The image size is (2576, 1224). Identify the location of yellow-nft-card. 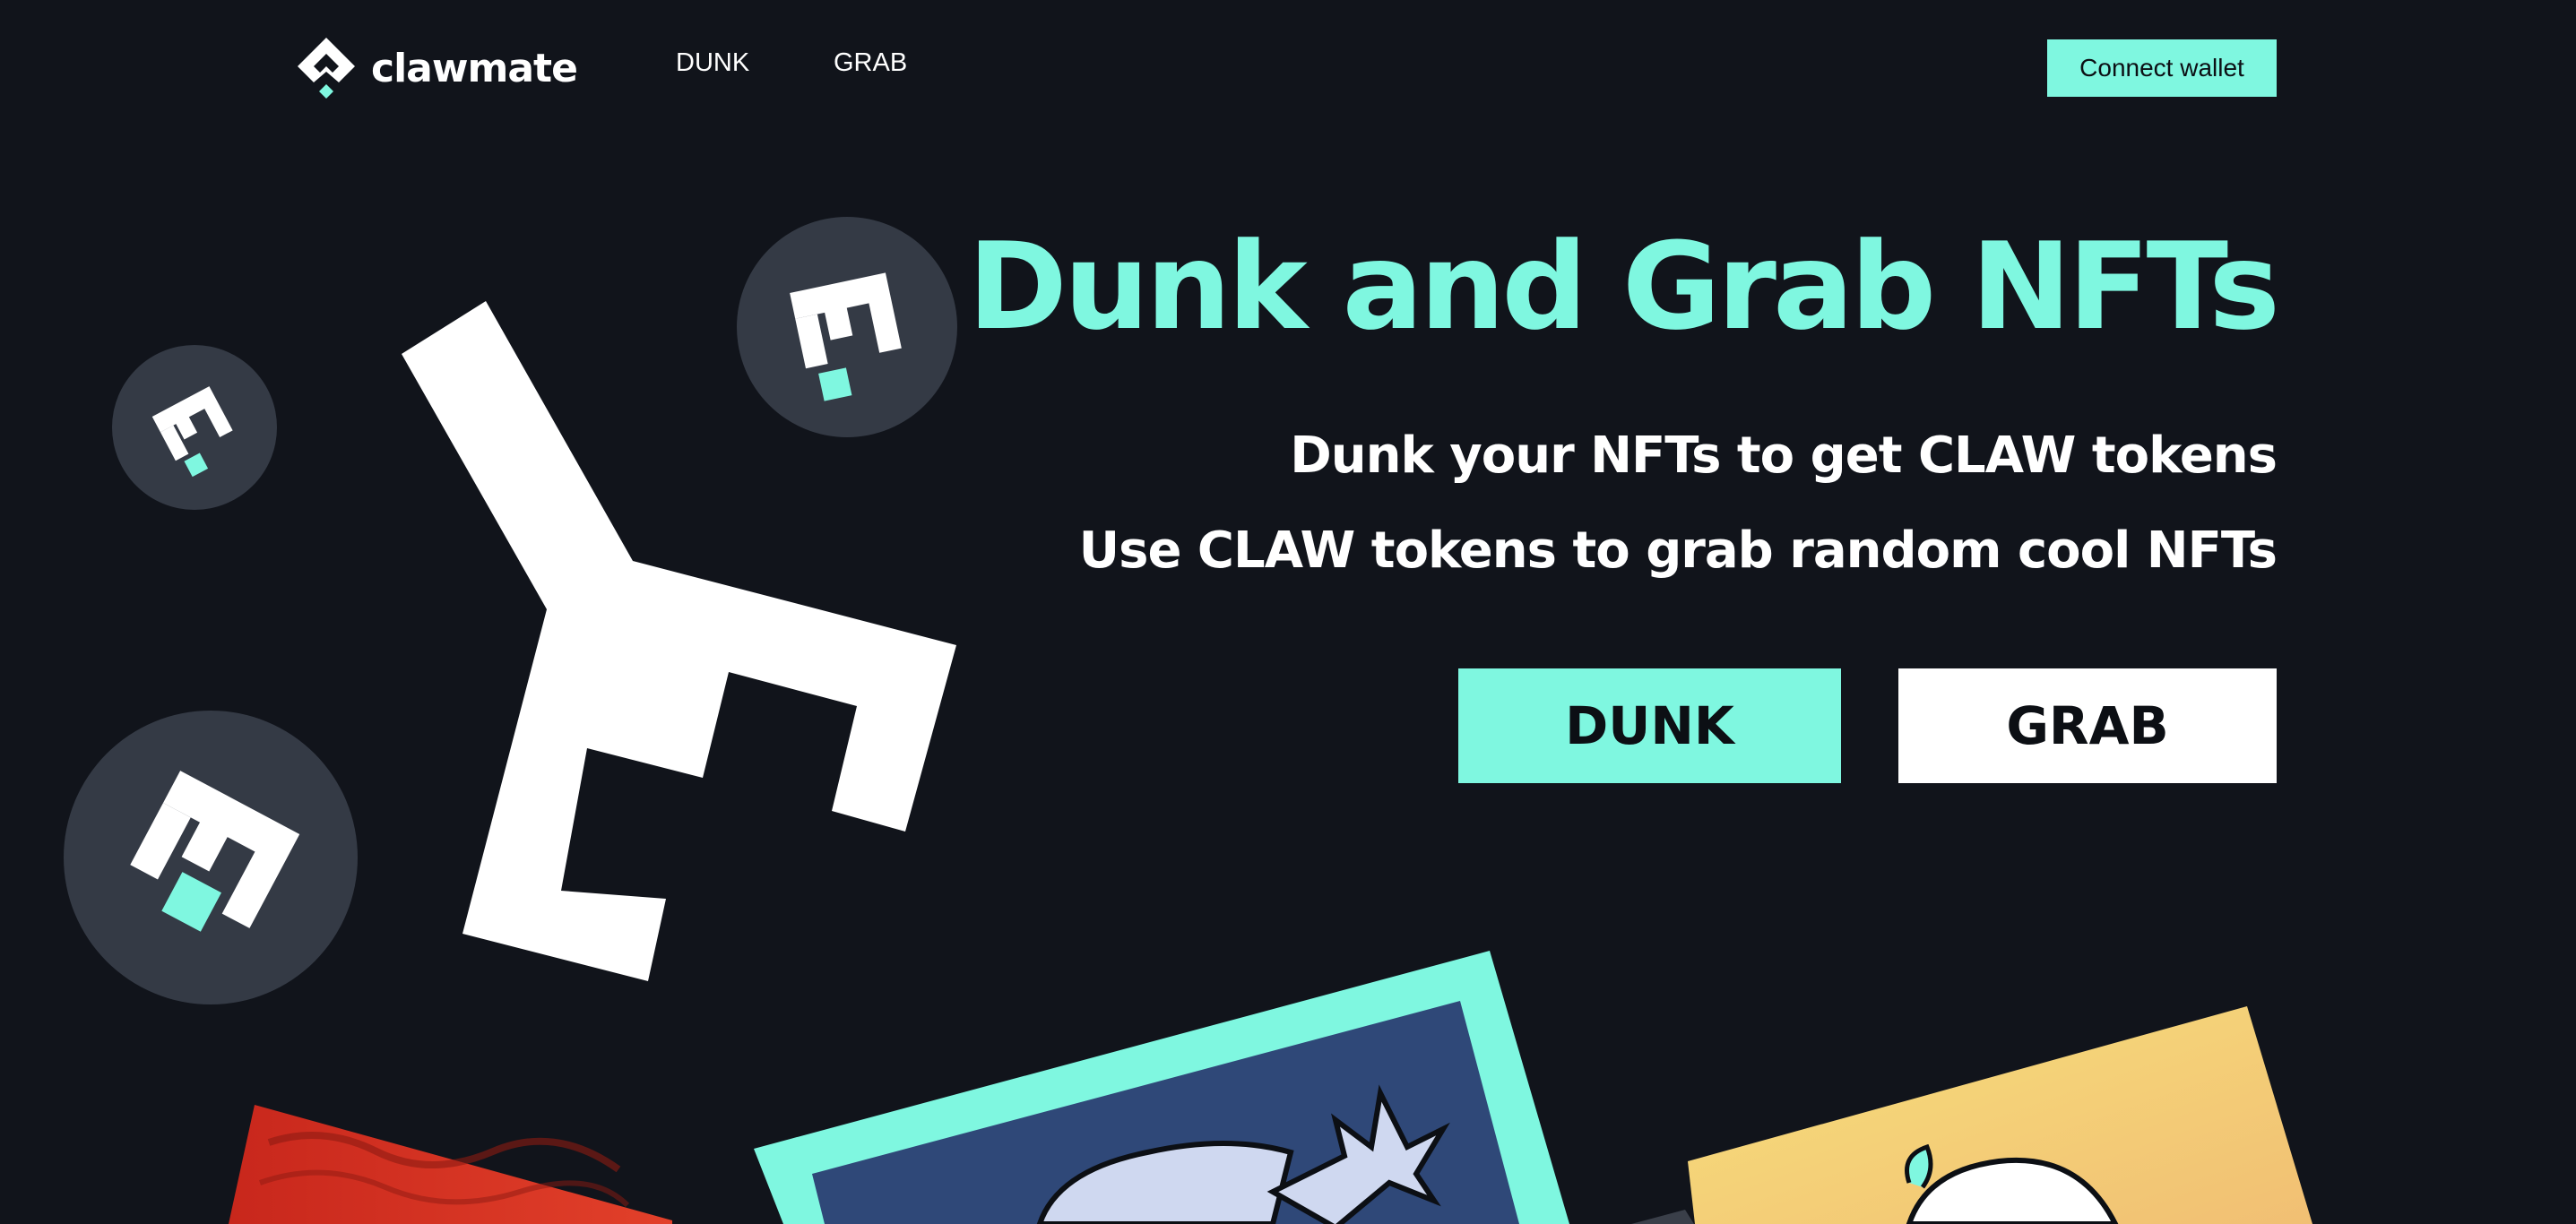
(1971, 1115).